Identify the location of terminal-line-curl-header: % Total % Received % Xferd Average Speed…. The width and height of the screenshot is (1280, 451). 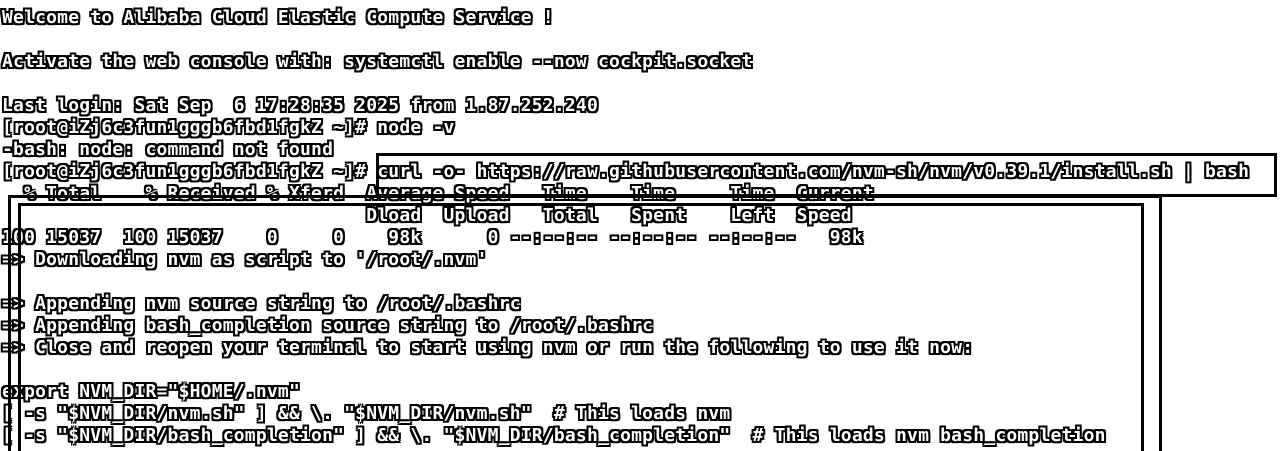
(438, 193).